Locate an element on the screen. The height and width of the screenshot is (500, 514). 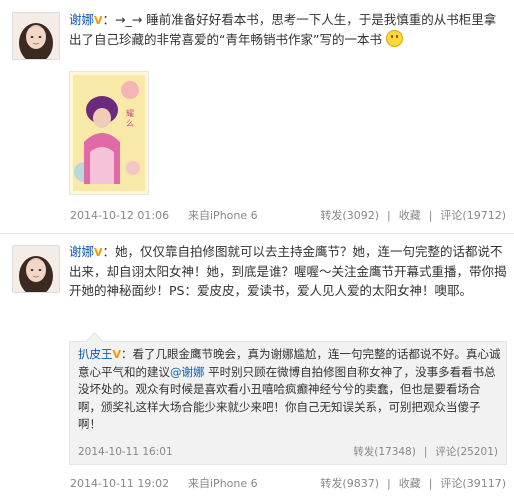
quoted-meta: 2014-10-11 16:01 转发(17348) | 评论(25201) is located at coordinates (290, 452).